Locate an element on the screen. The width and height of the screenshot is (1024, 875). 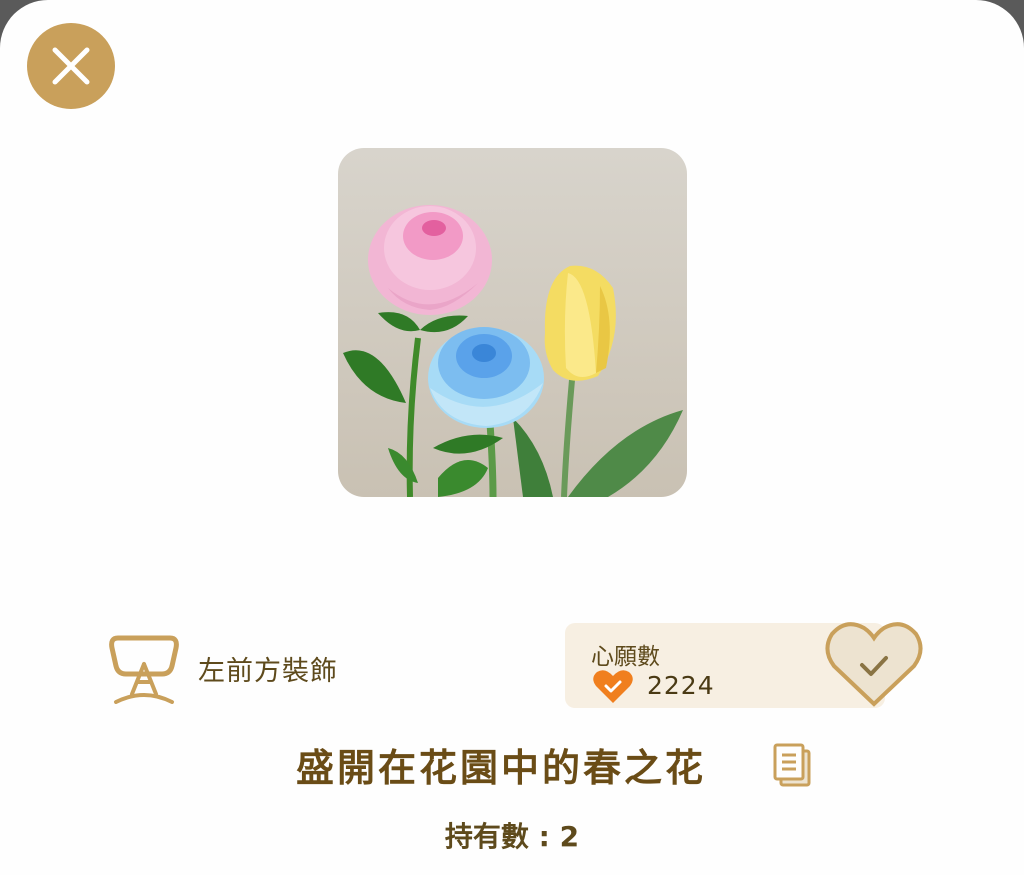
close-button is located at coordinates (71, 66).